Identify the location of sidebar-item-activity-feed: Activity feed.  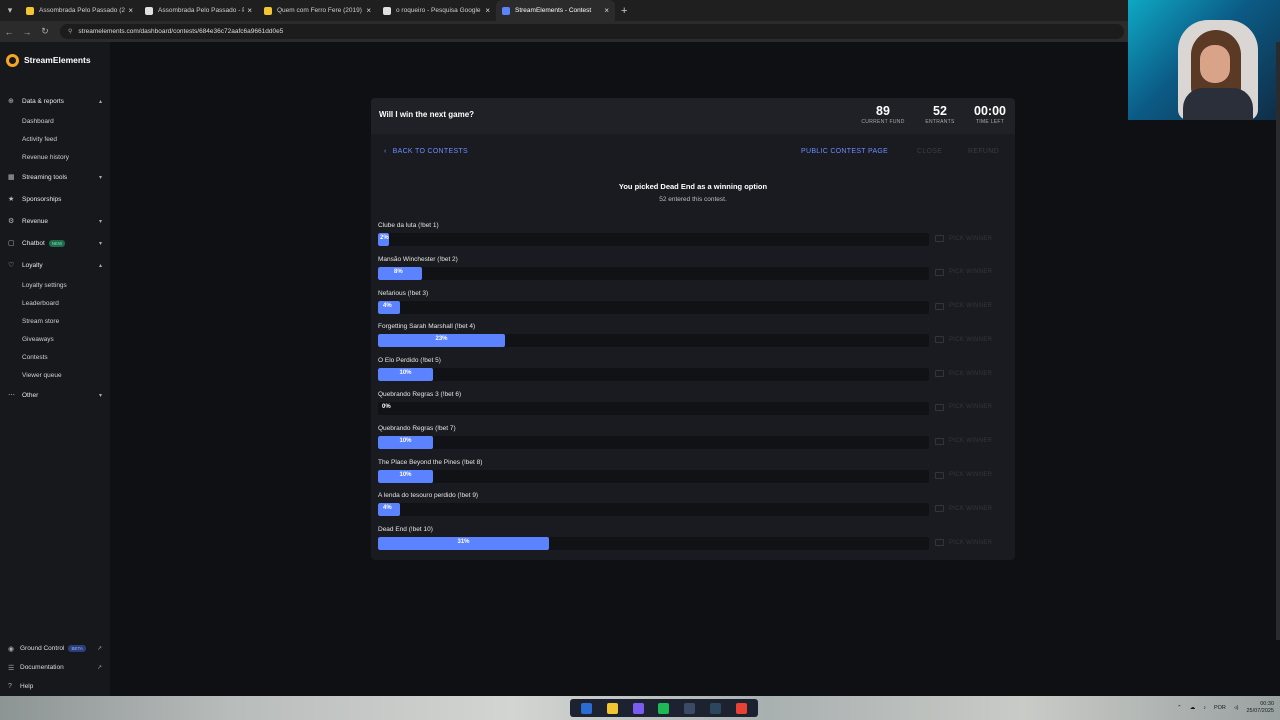
(55, 139).